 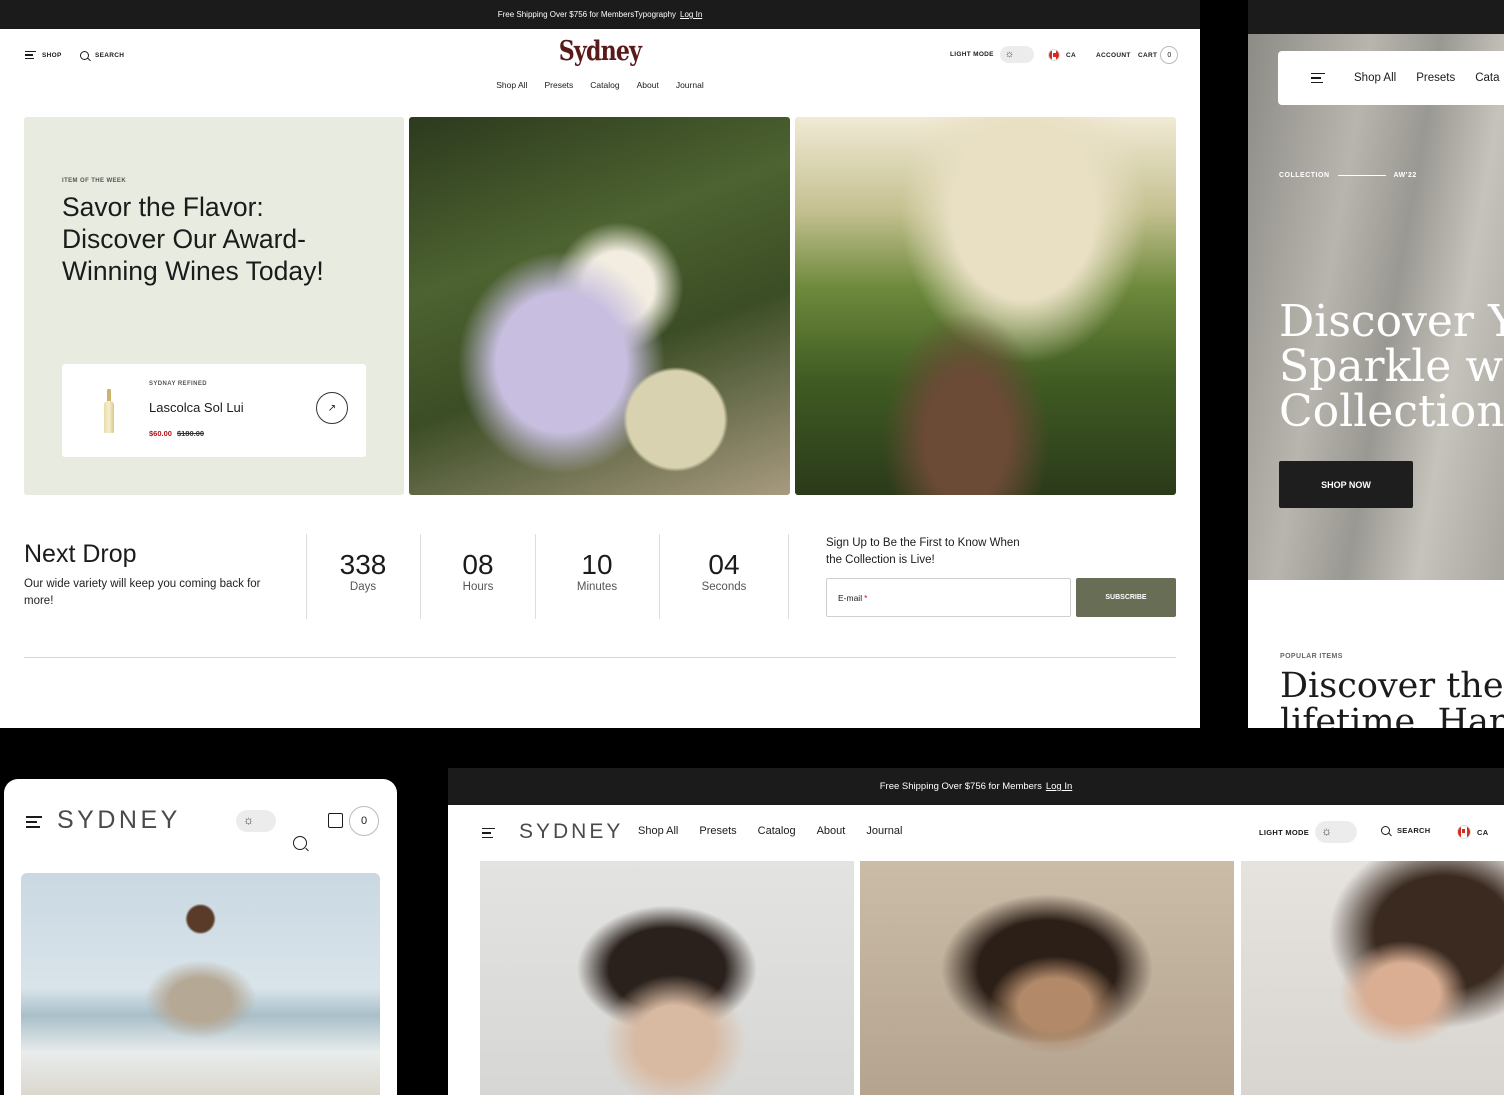 I want to click on light-mode-label: LIGHT MODE, so click(x=1284, y=832).